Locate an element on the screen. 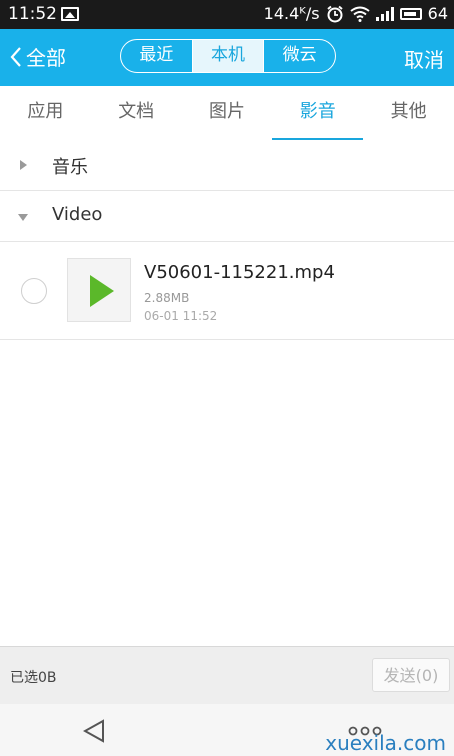 The image size is (454, 756). file-name: V50601-115221.mp4 is located at coordinates (239, 272).